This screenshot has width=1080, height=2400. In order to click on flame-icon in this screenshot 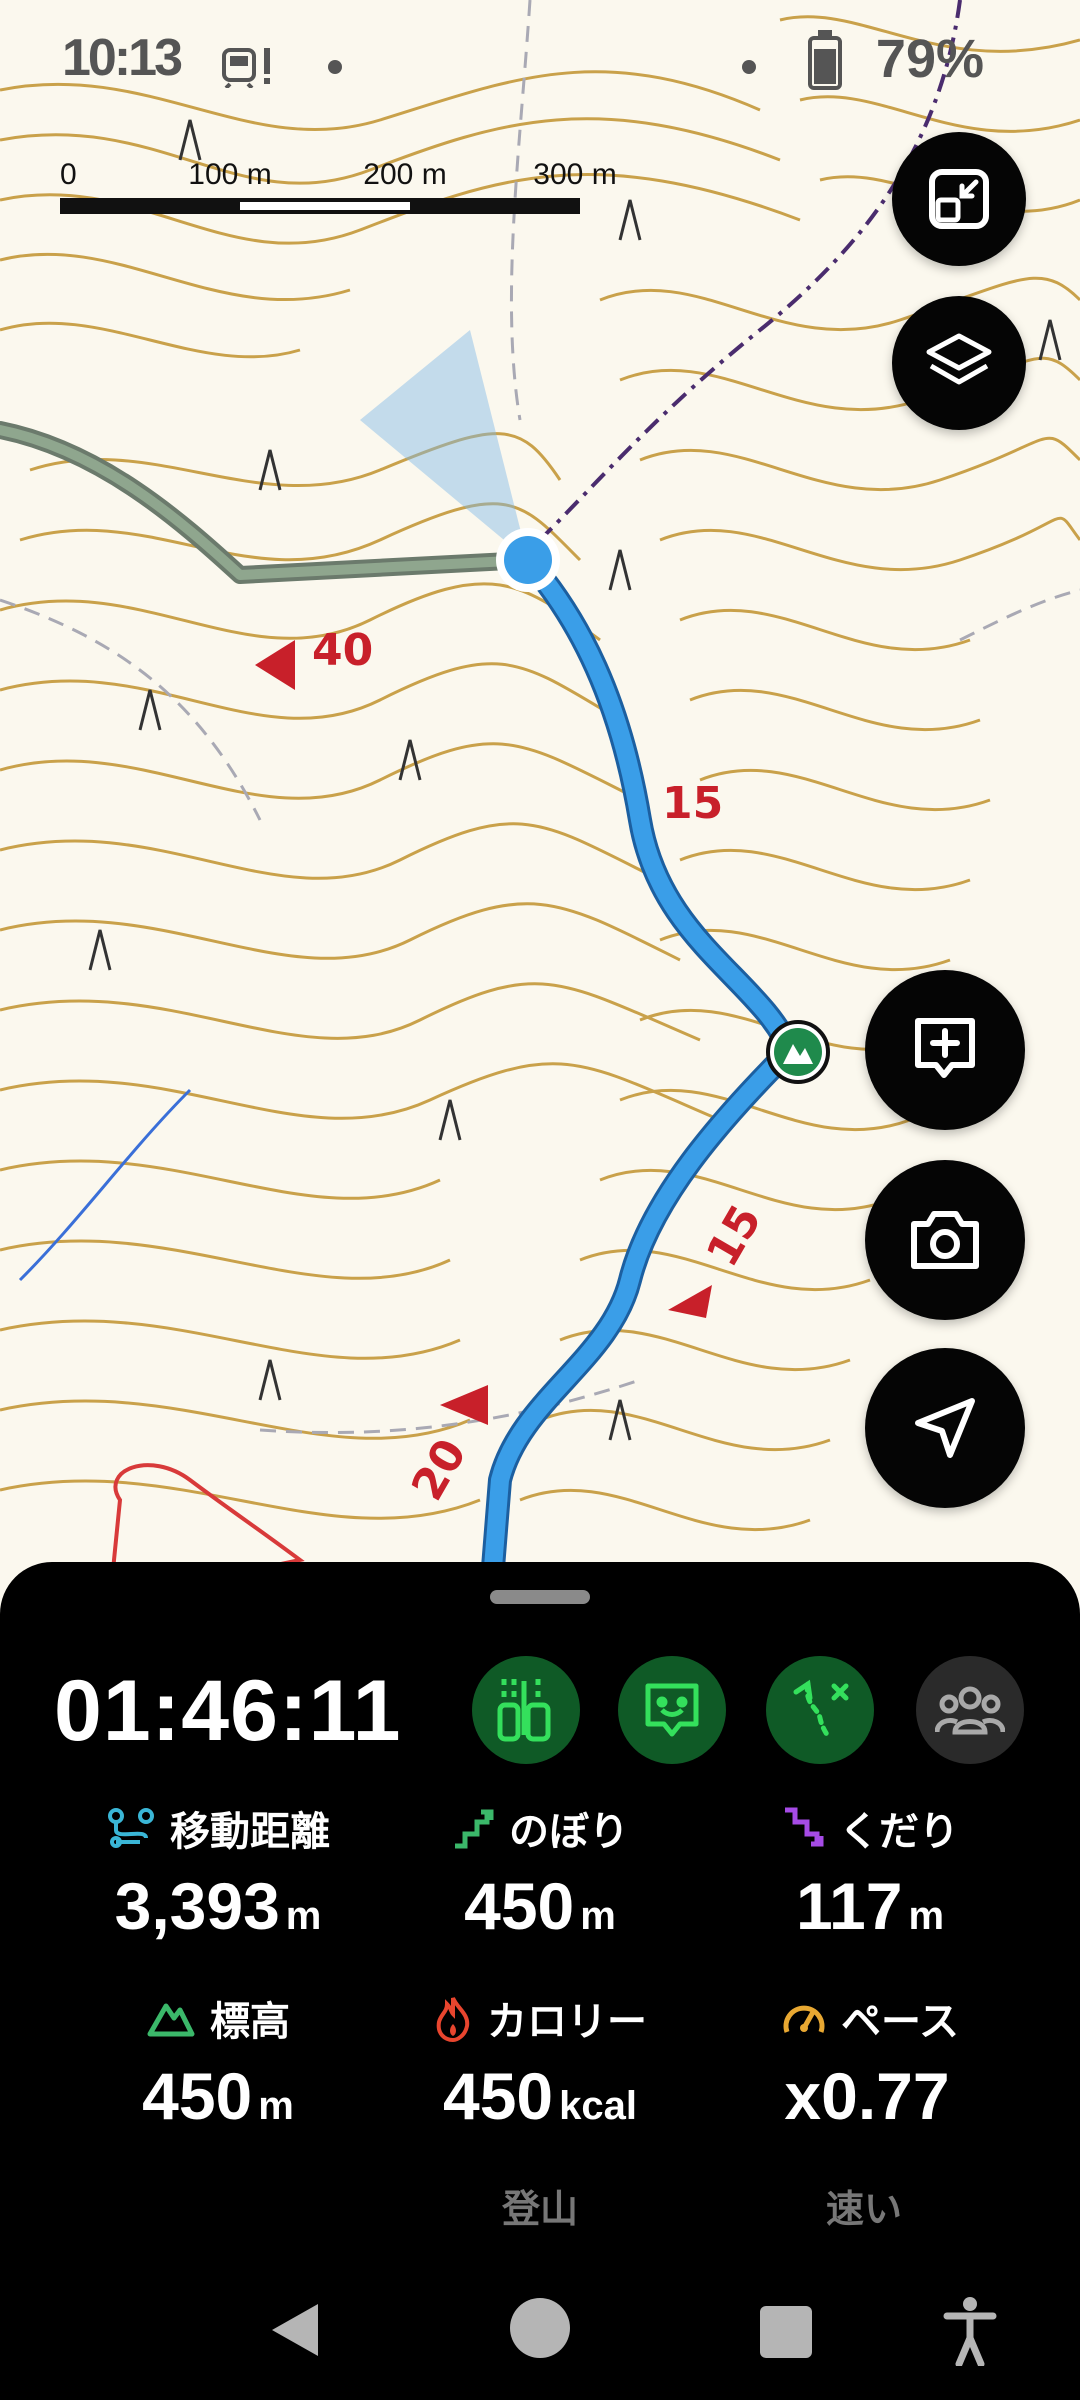, I will do `click(453, 2019)`.